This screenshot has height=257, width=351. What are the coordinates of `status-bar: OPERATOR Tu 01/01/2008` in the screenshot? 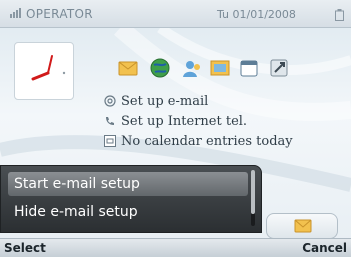 It's located at (175, 14).